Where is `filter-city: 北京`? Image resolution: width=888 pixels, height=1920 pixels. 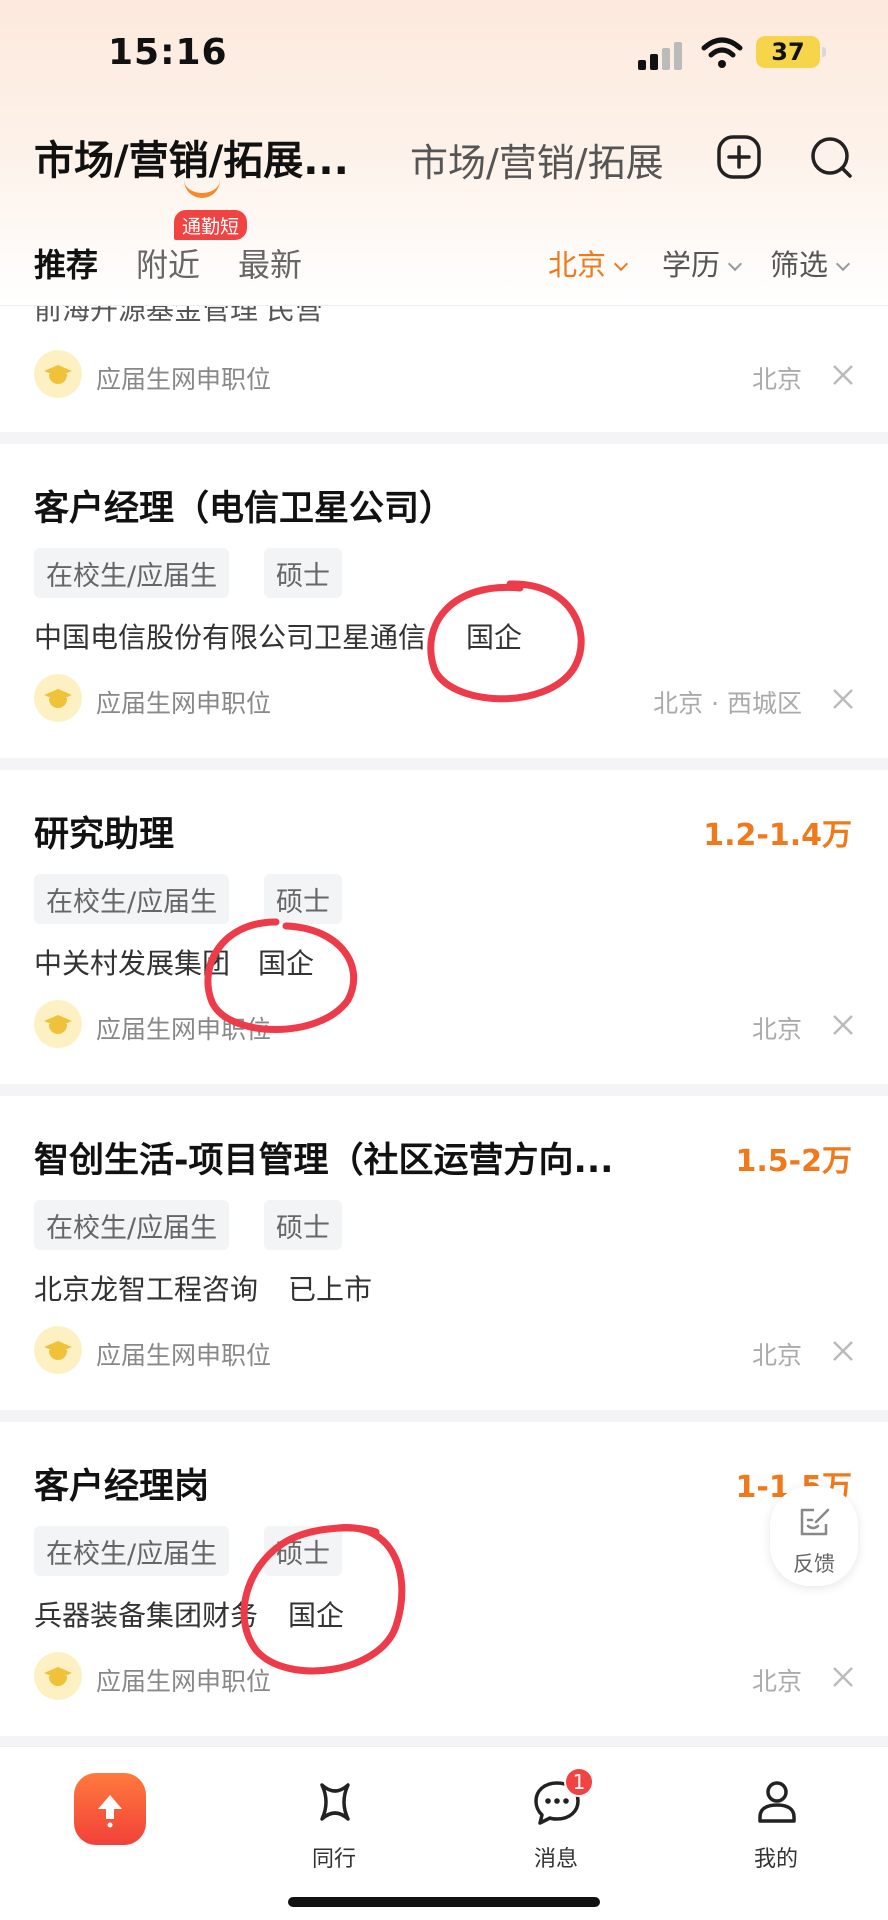
filter-city: 北京 is located at coordinates (588, 263).